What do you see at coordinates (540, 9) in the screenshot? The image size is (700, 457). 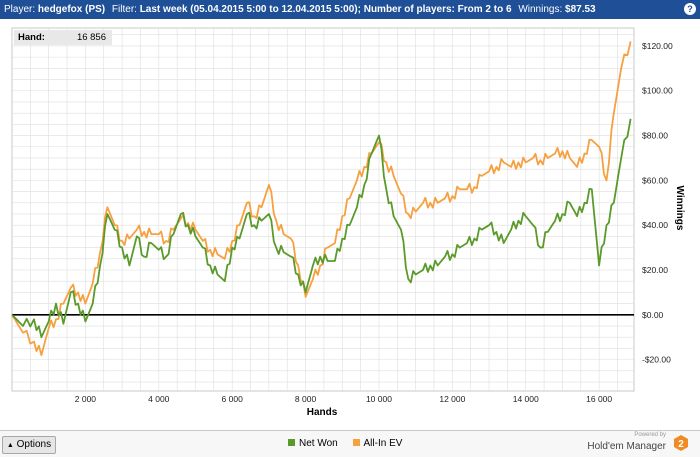 I see `winnings-label: Winnings:` at bounding box center [540, 9].